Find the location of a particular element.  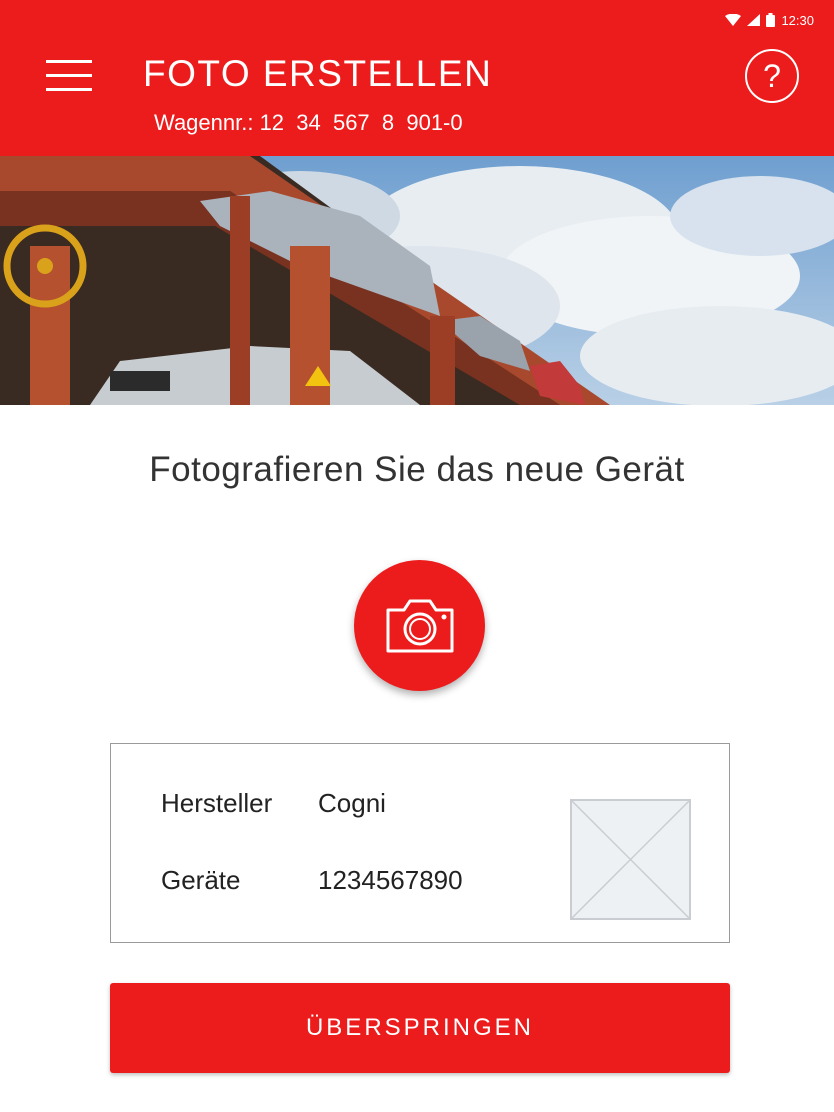

device-info-card: Hersteller Cogni Geräte 1234567890 is located at coordinates (420, 843).